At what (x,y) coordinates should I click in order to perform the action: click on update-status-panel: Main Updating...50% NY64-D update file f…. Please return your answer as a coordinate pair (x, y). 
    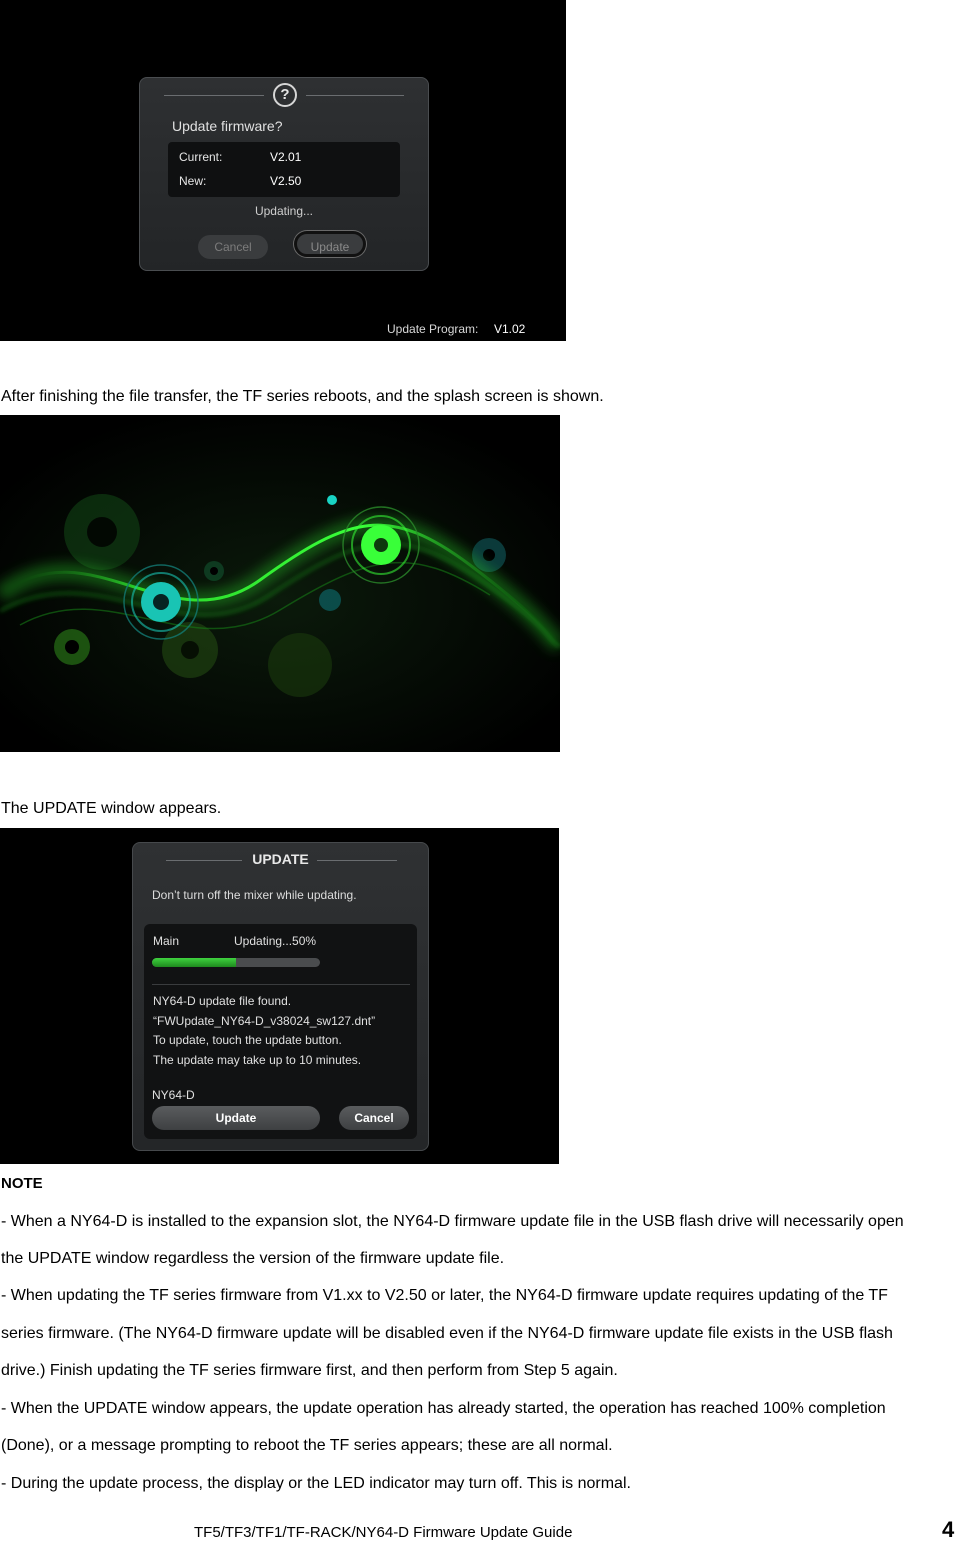
    Looking at the image, I should click on (280, 1031).